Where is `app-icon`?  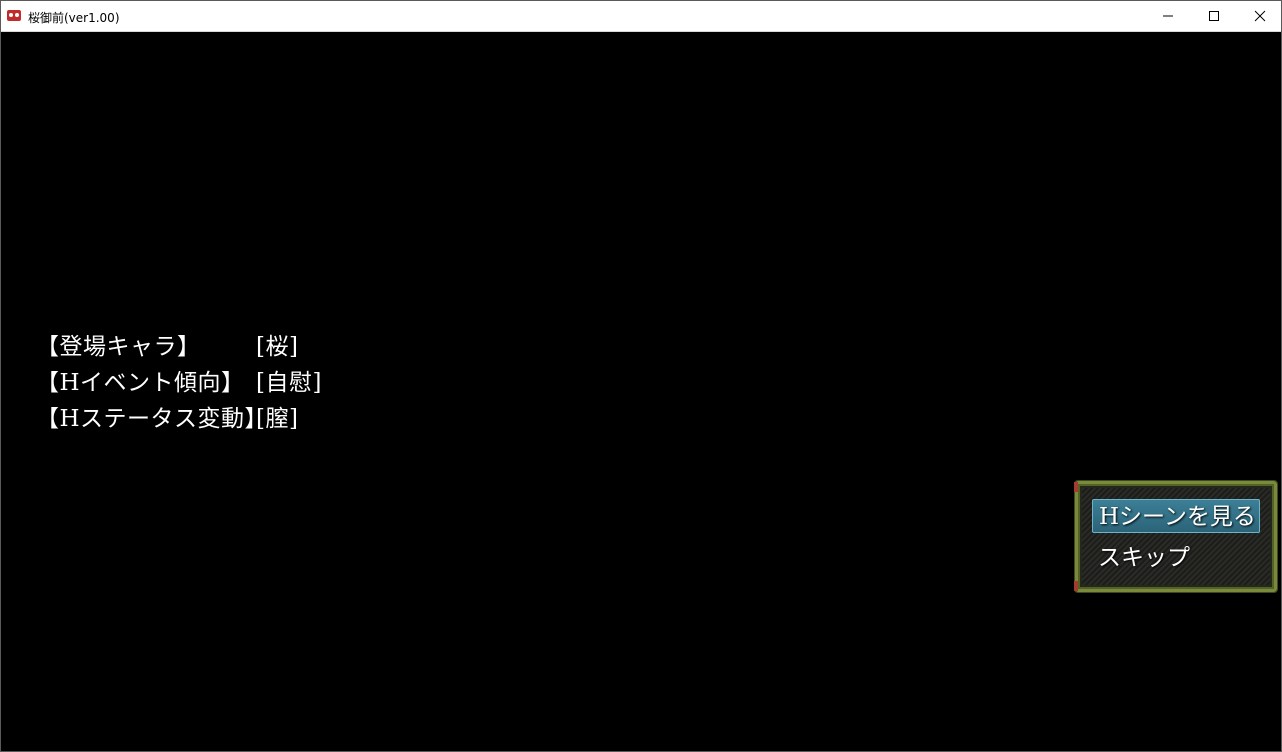
app-icon is located at coordinates (14, 15).